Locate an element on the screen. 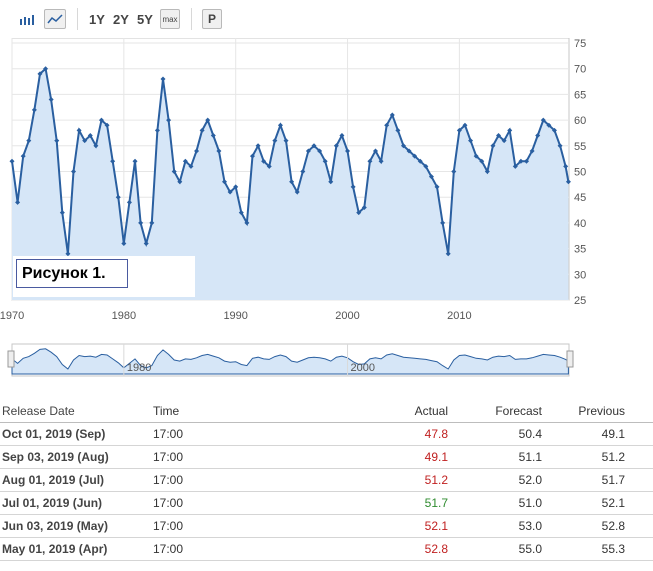 This screenshot has width=653, height=571. print-label: P is located at coordinates (211, 19).